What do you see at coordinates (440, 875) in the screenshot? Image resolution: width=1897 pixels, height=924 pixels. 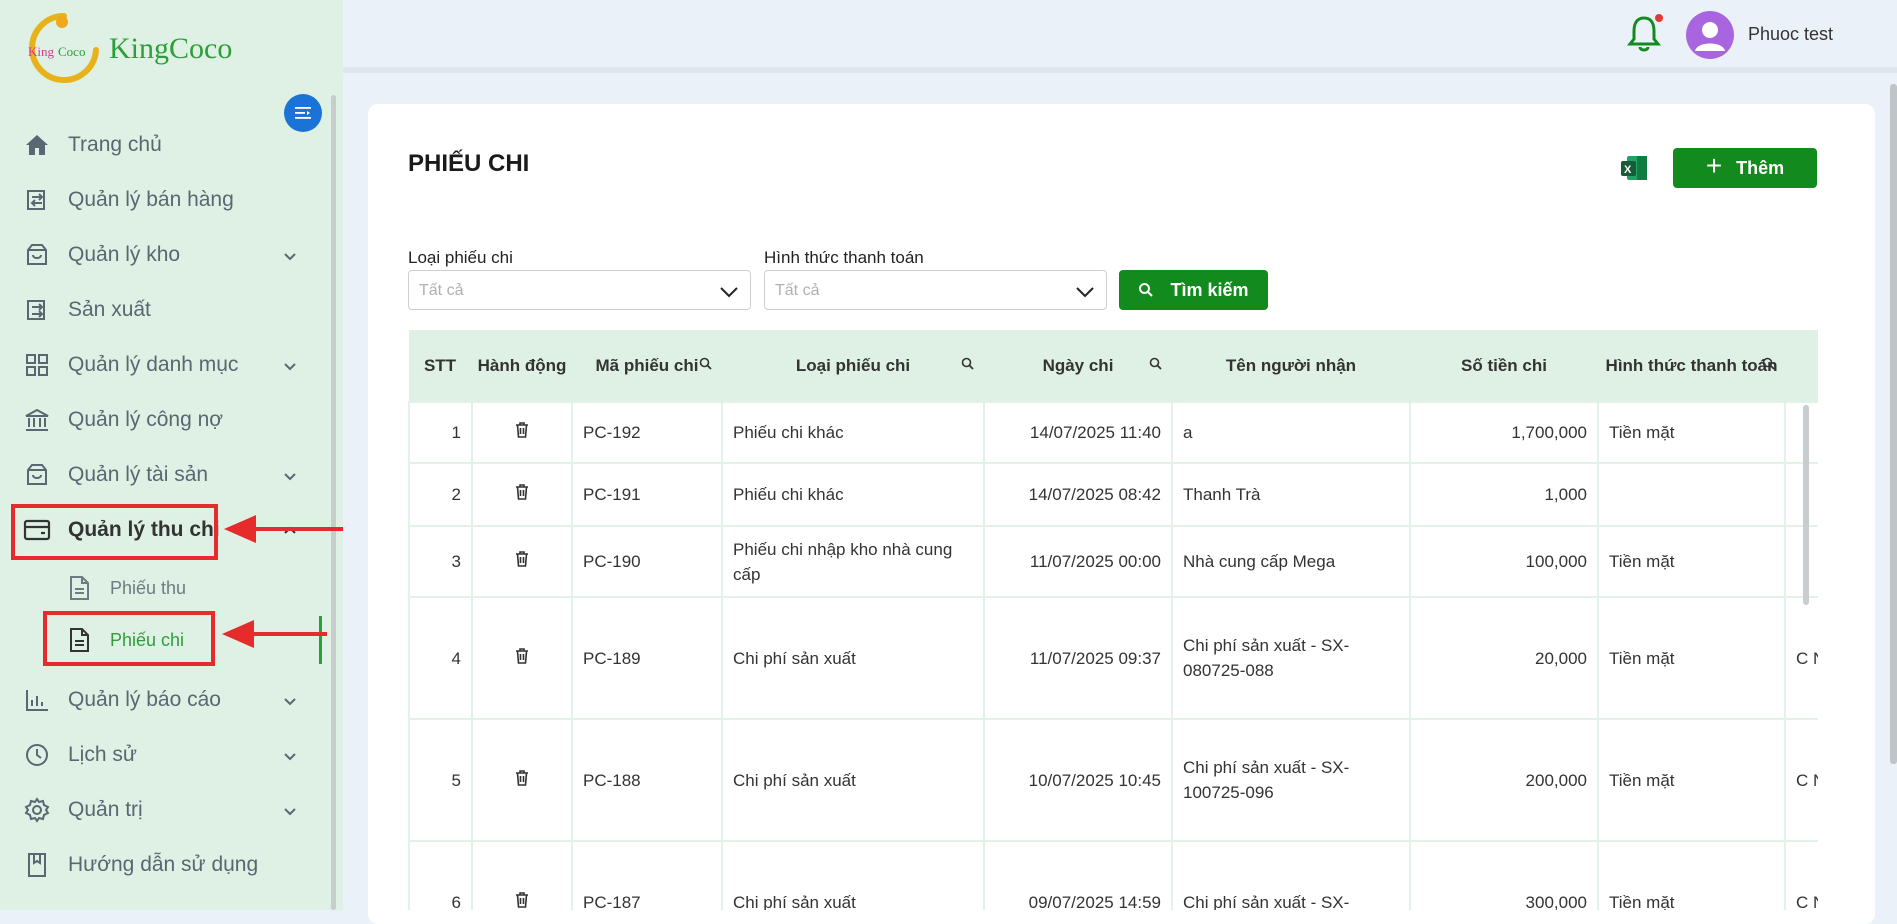 I see `cell-stt: 6` at bounding box center [440, 875].